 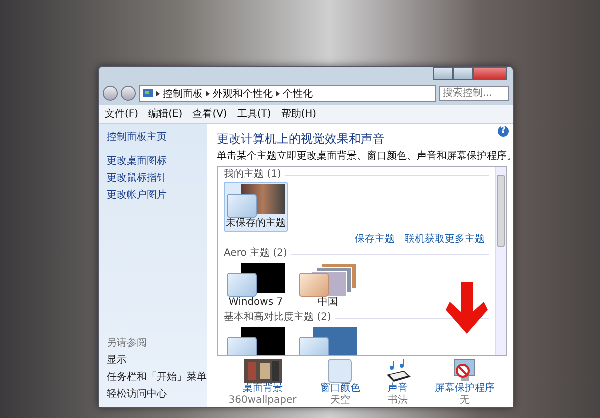 I want to click on menu-item: 文件(F), so click(x=122, y=114).